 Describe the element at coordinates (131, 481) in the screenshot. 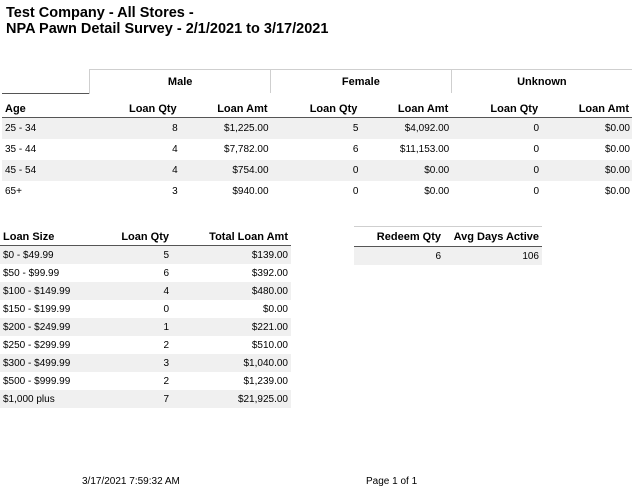

I see `print-timestamp: 3/17/2021 7:59:32 AM` at that location.